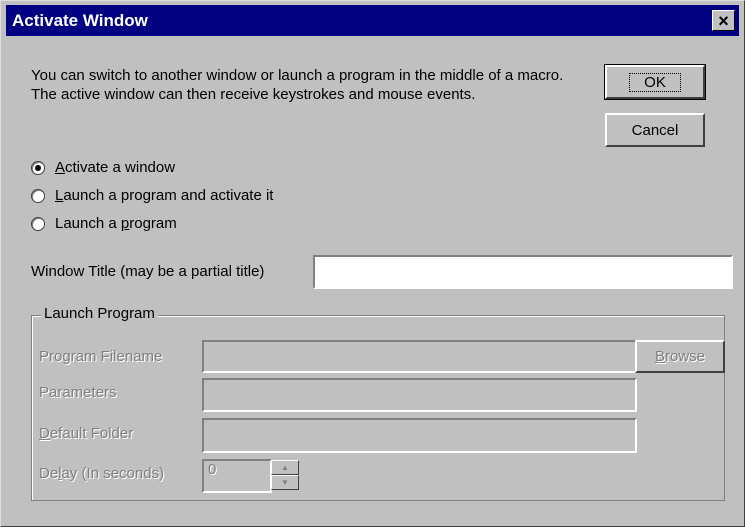  I want to click on program-filename-input, so click(419, 356).